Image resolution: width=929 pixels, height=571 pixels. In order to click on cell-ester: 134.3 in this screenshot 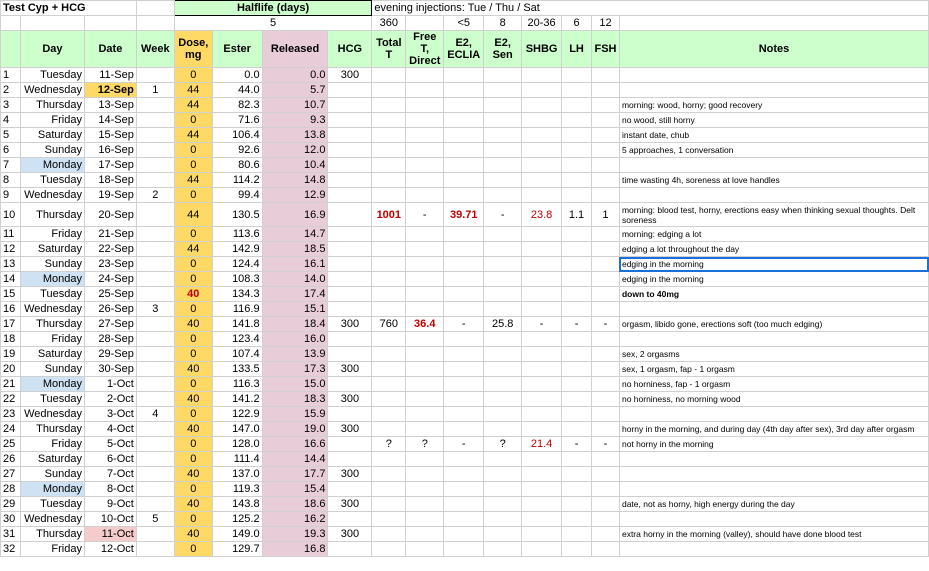, I will do `click(237, 294)`.